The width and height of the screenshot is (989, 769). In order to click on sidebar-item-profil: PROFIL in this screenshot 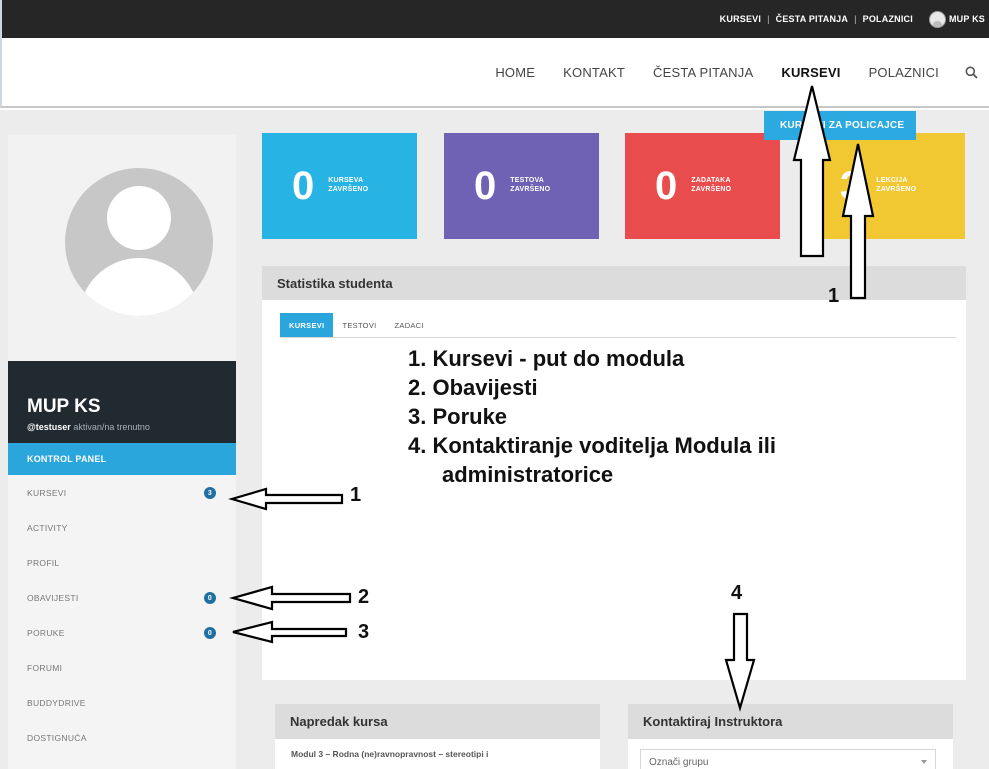, I will do `click(122, 562)`.